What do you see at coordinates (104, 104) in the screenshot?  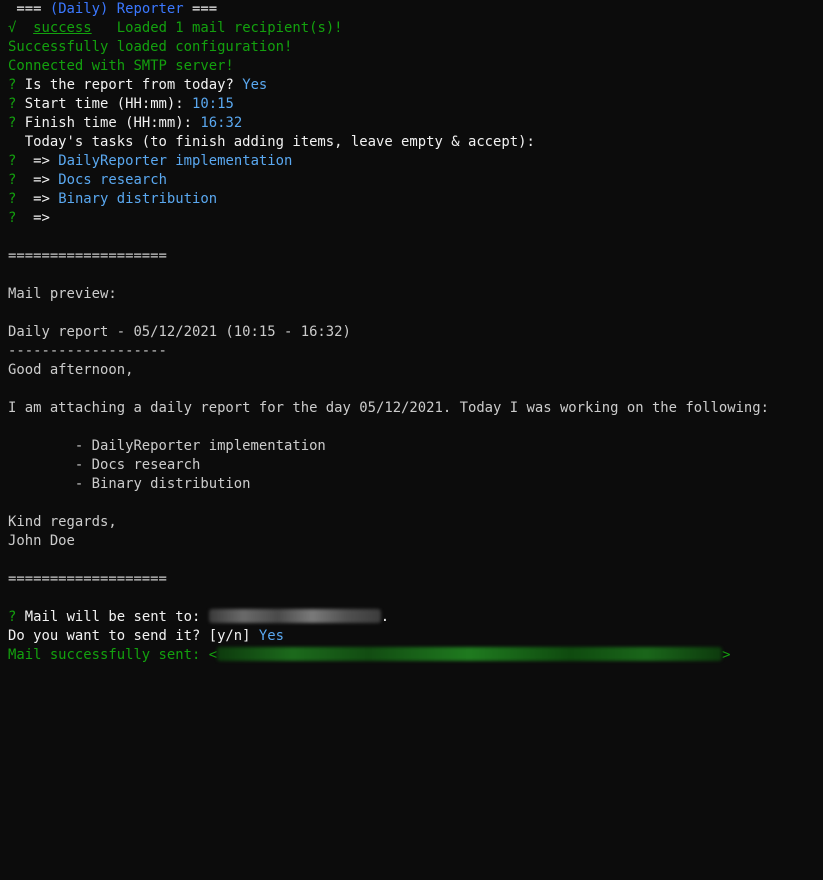 I see `start-time-question: Start time (HH:mm):` at bounding box center [104, 104].